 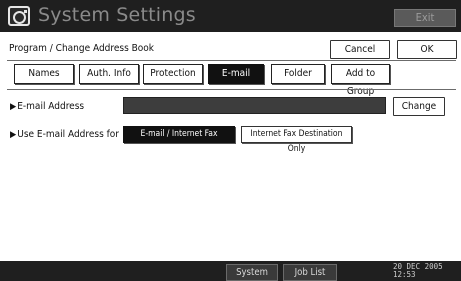 I want to click on time-text: 12:53, so click(x=404, y=274).